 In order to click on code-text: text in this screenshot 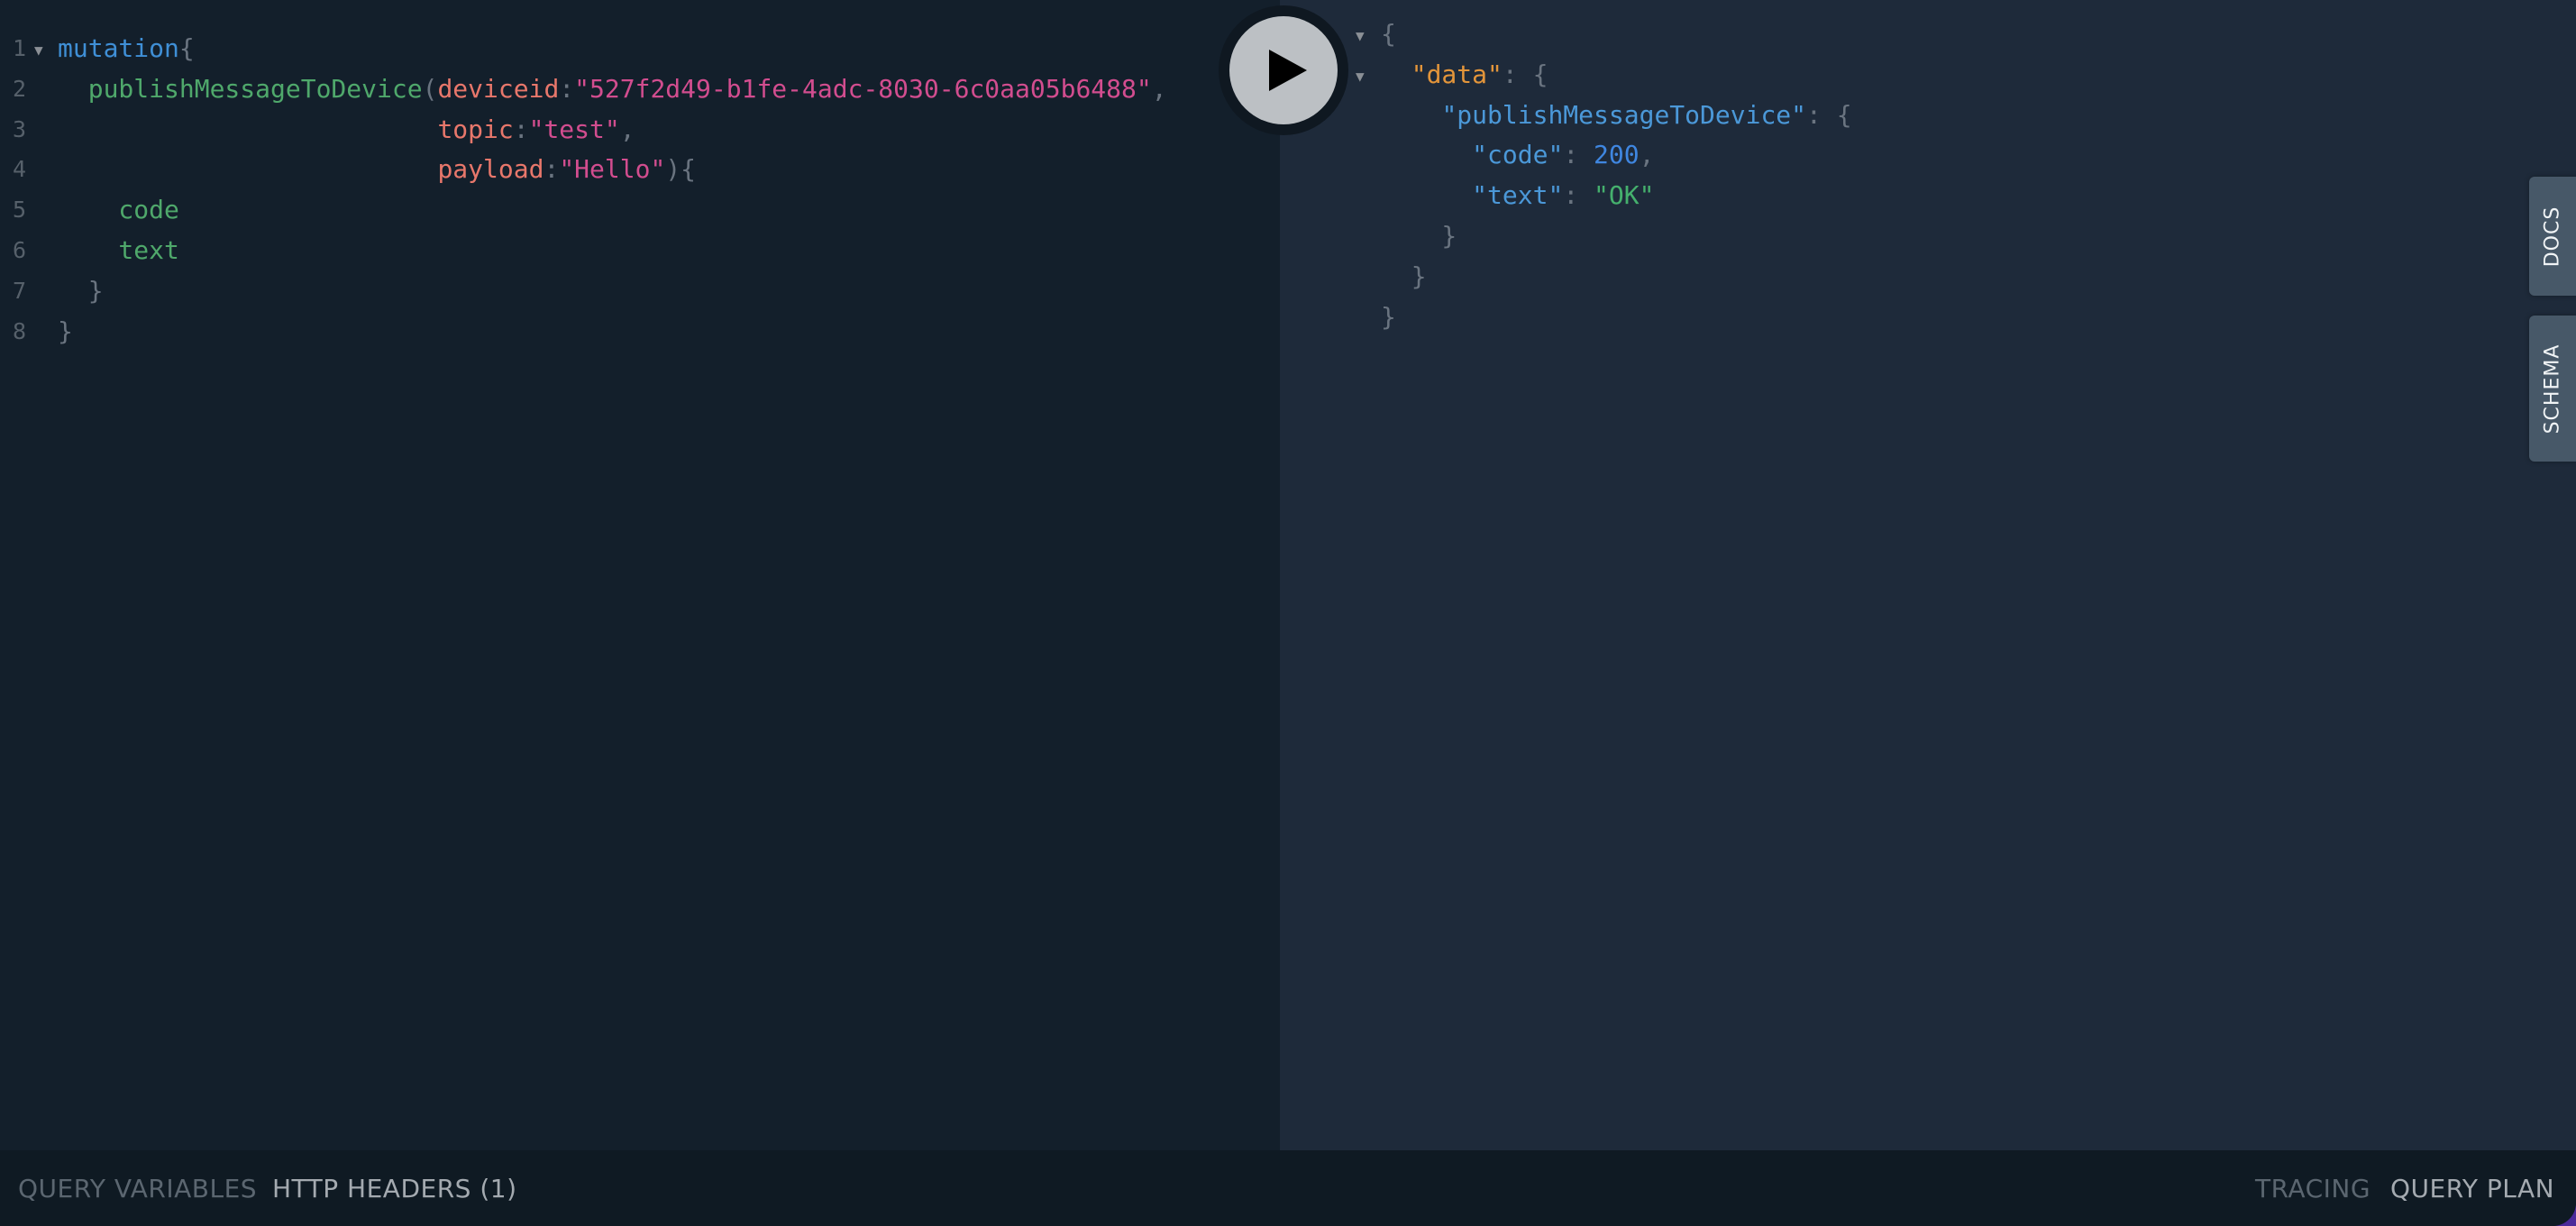, I will do `click(118, 251)`.